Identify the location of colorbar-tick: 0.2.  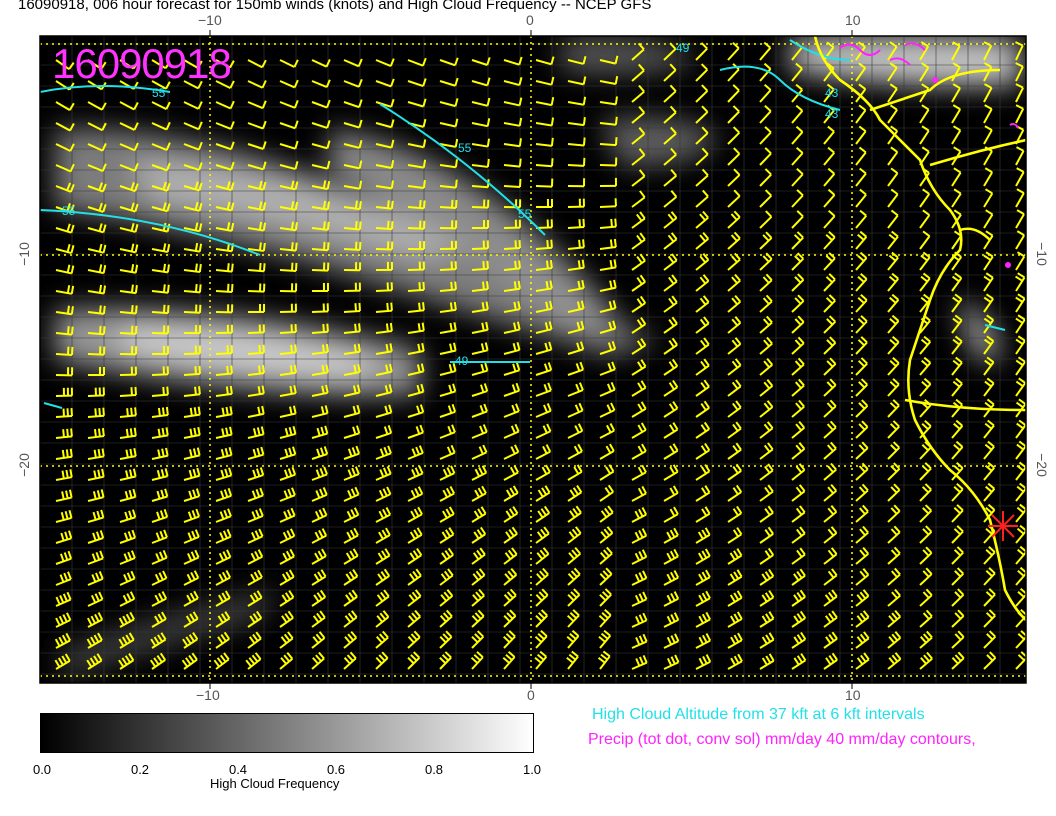
(140, 769).